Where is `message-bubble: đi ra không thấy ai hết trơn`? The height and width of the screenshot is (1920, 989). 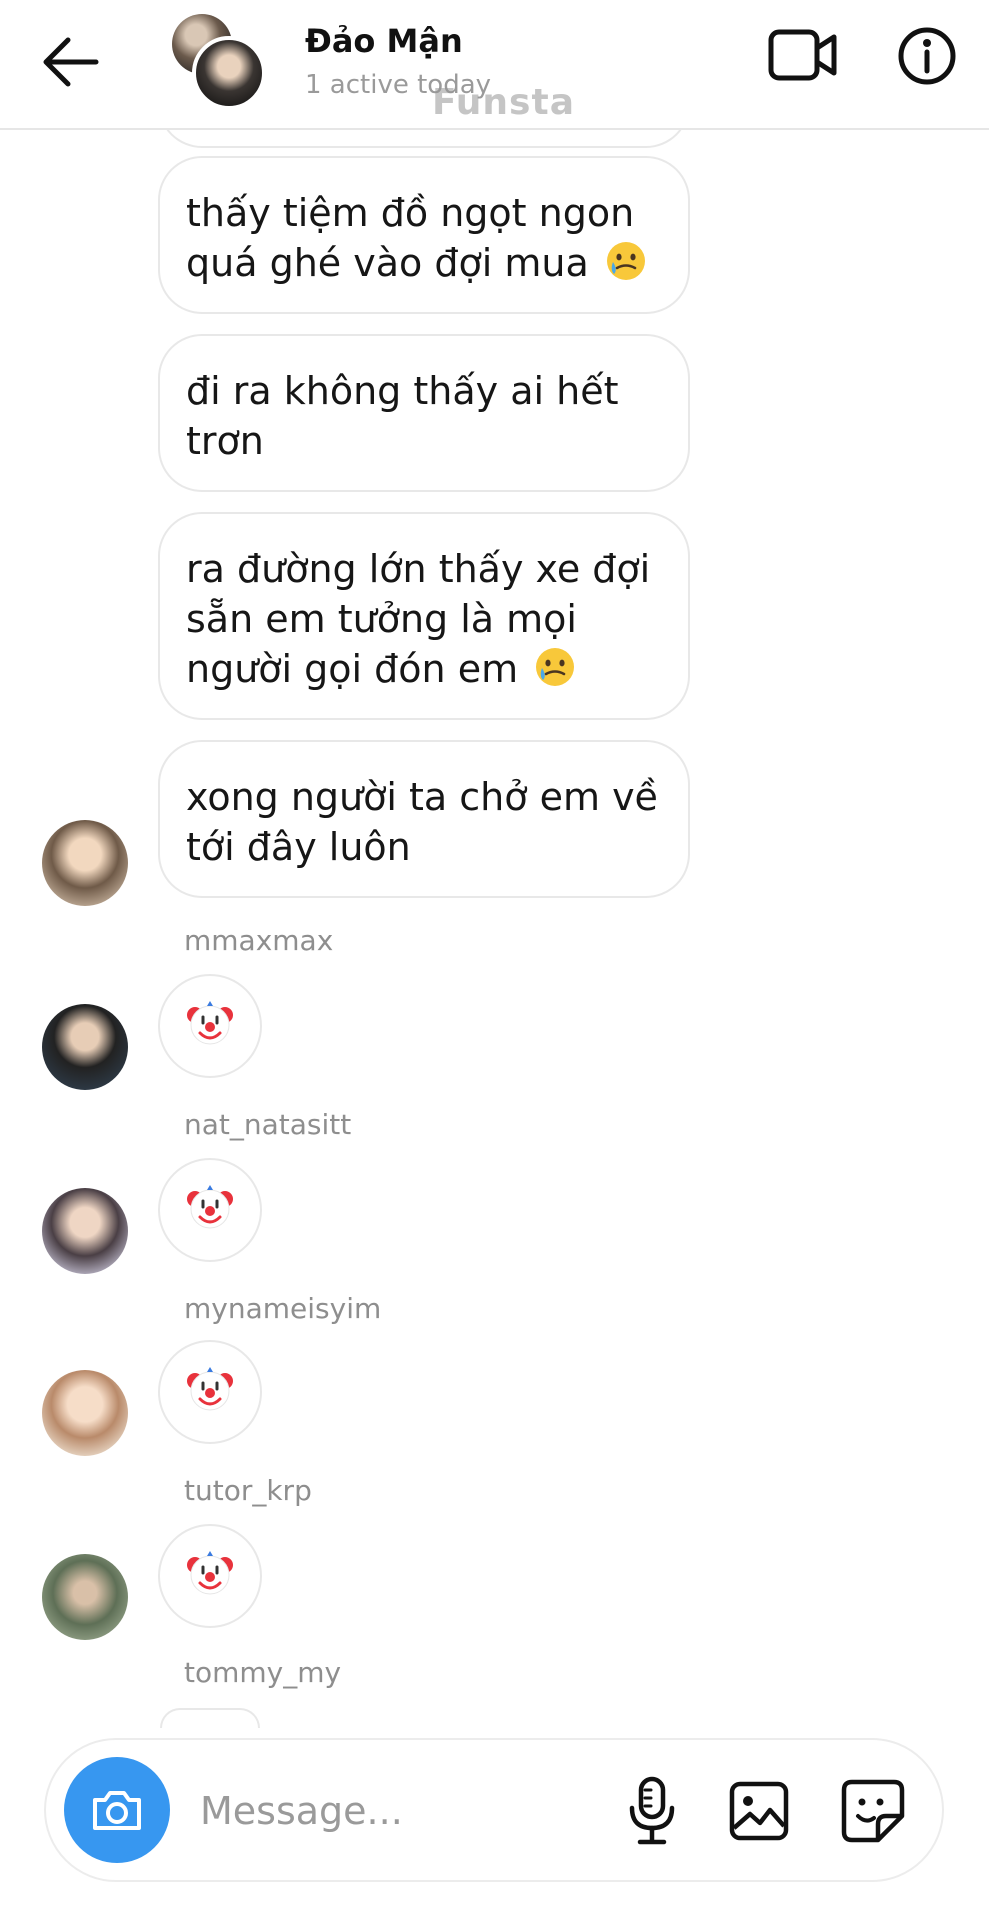 message-bubble: đi ra không thấy ai hết trơn is located at coordinates (424, 413).